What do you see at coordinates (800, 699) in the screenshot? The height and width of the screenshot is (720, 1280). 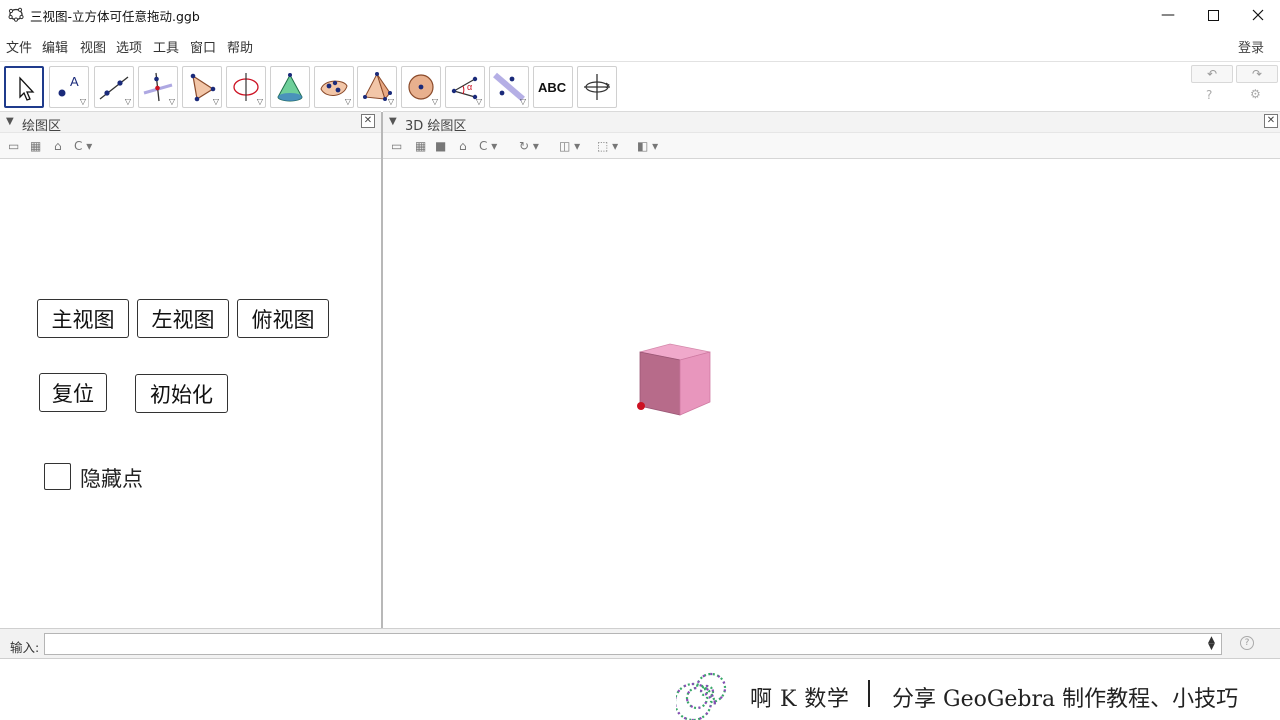 I see `brand-name: 啊 K 数学` at bounding box center [800, 699].